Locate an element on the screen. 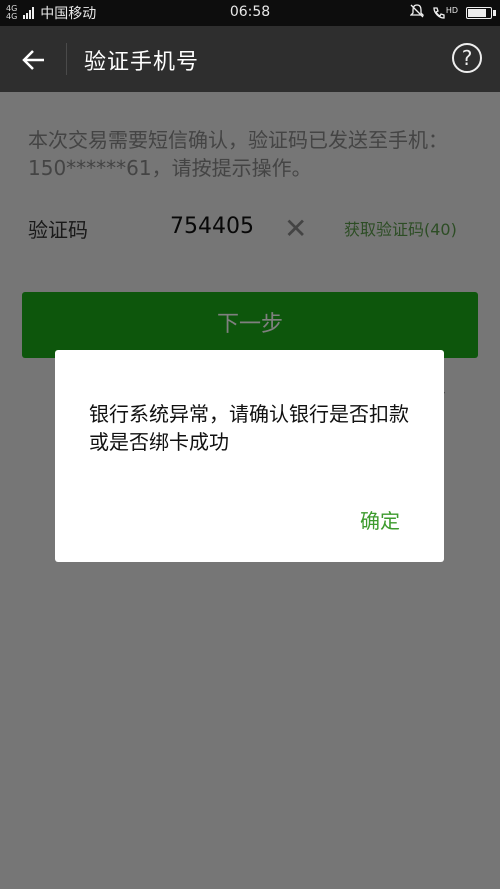  page-title: 验证手机号 is located at coordinates (142, 62).